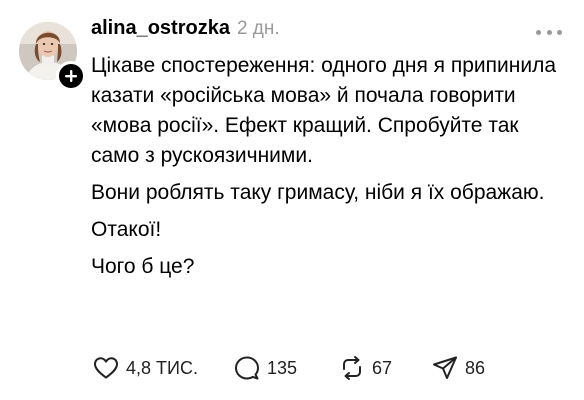  What do you see at coordinates (445, 367) in the screenshot?
I see `paper-plane-icon` at bounding box center [445, 367].